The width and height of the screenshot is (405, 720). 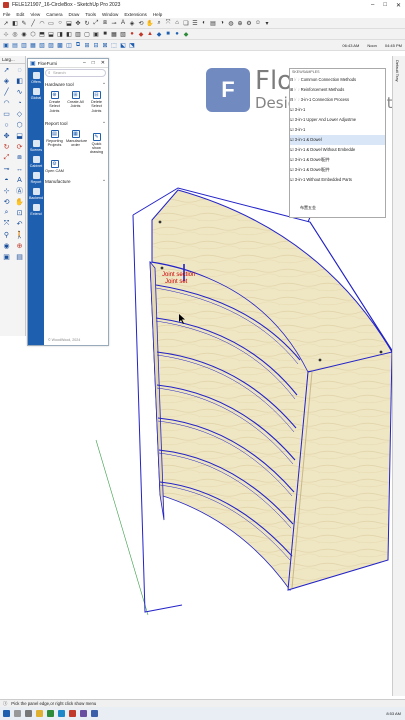 What do you see at coordinates (72, 713) in the screenshot?
I see `sketchup-taskbar-icon` at bounding box center [72, 713].